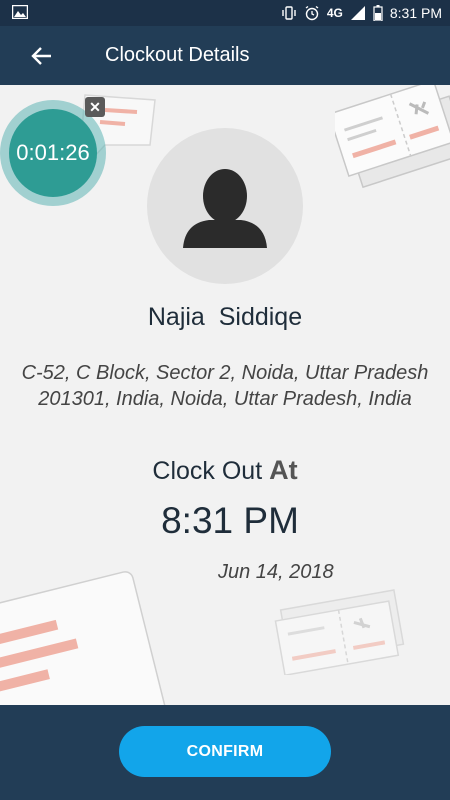 This screenshot has width=450, height=800. Describe the element at coordinates (276, 572) in the screenshot. I see `clock-out-date: Jun 14, 2018` at that location.